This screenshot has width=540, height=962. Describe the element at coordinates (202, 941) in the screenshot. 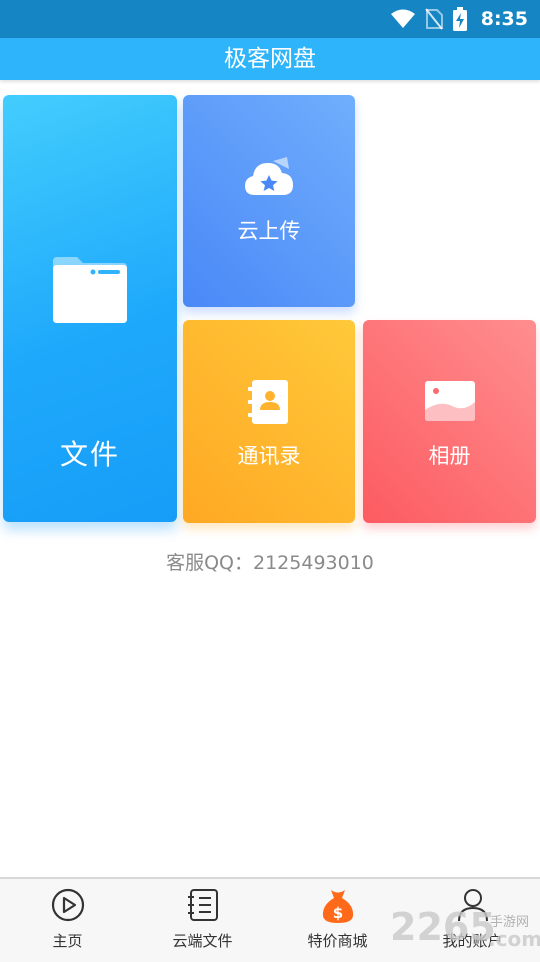

I see `nav-cloud-files-label: 云端文件` at that location.